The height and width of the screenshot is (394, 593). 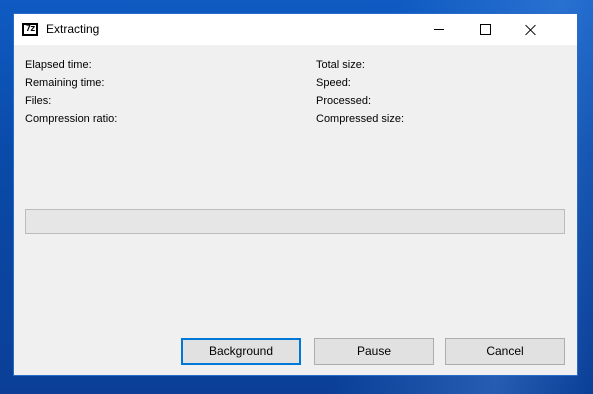 What do you see at coordinates (65, 83) in the screenshot?
I see `remaining-time-label: Remaining time:` at bounding box center [65, 83].